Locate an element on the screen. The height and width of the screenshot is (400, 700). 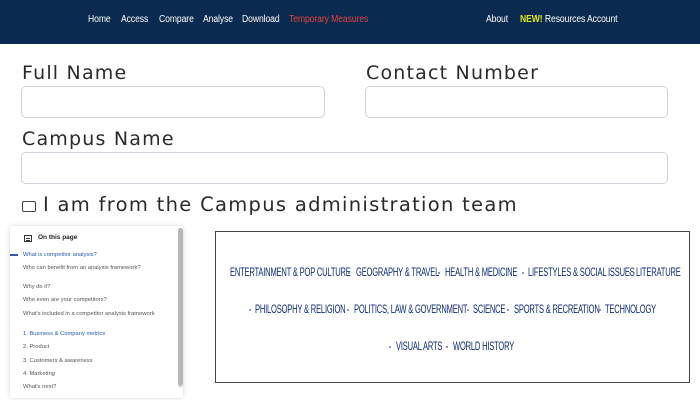
category-link: POLITICS, LAW & GOVERNMENT is located at coordinates (410, 309).